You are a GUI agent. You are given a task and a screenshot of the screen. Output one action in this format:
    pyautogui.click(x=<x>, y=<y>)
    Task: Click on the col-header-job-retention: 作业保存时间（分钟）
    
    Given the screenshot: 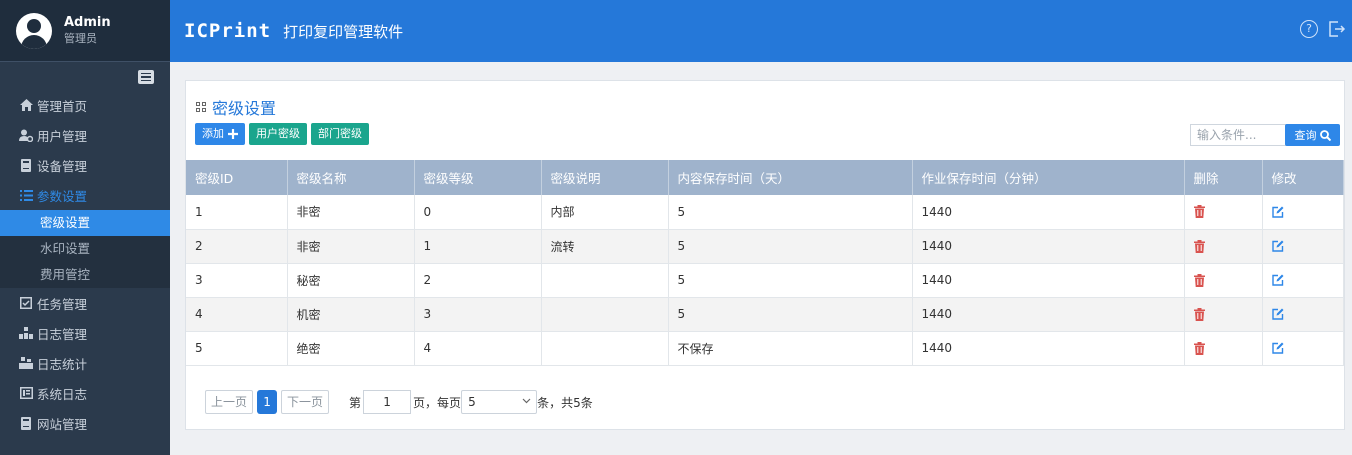 What is the action you would take?
    pyautogui.click(x=1048, y=177)
    